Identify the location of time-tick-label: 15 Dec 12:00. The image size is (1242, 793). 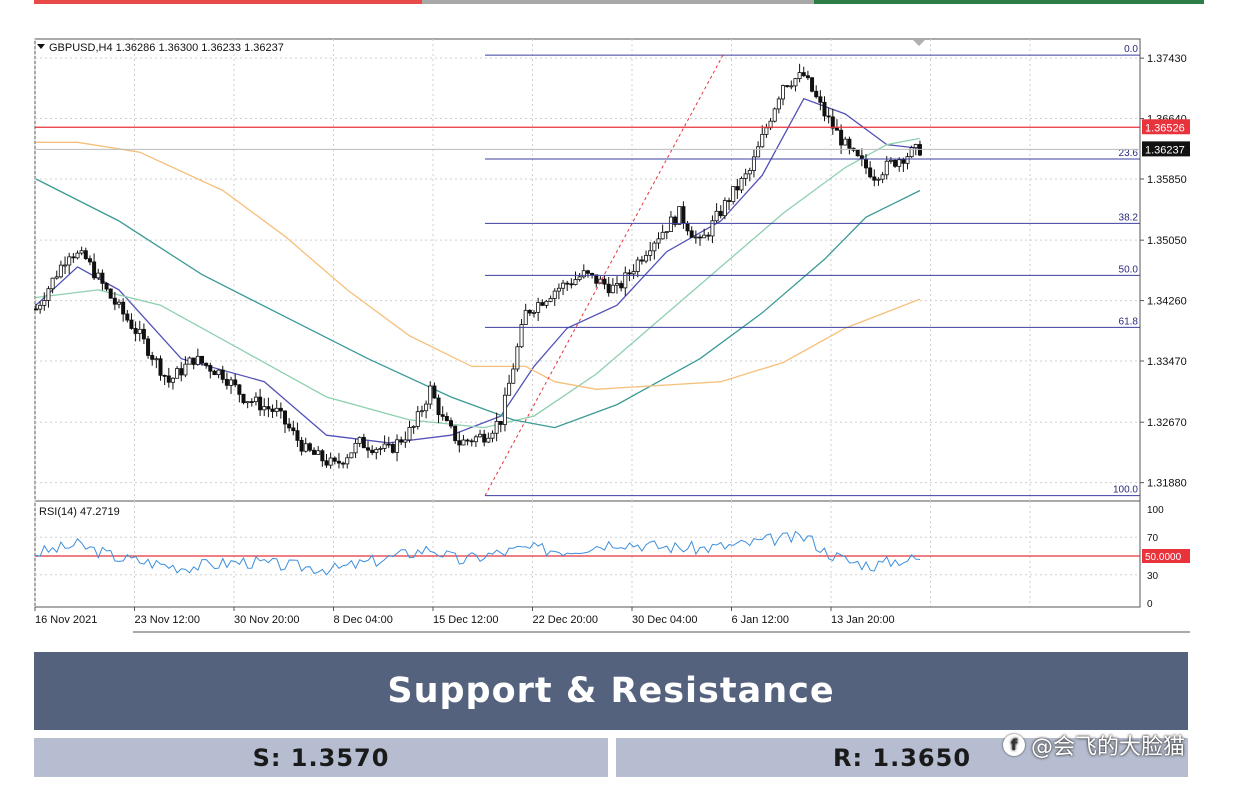
(465, 620).